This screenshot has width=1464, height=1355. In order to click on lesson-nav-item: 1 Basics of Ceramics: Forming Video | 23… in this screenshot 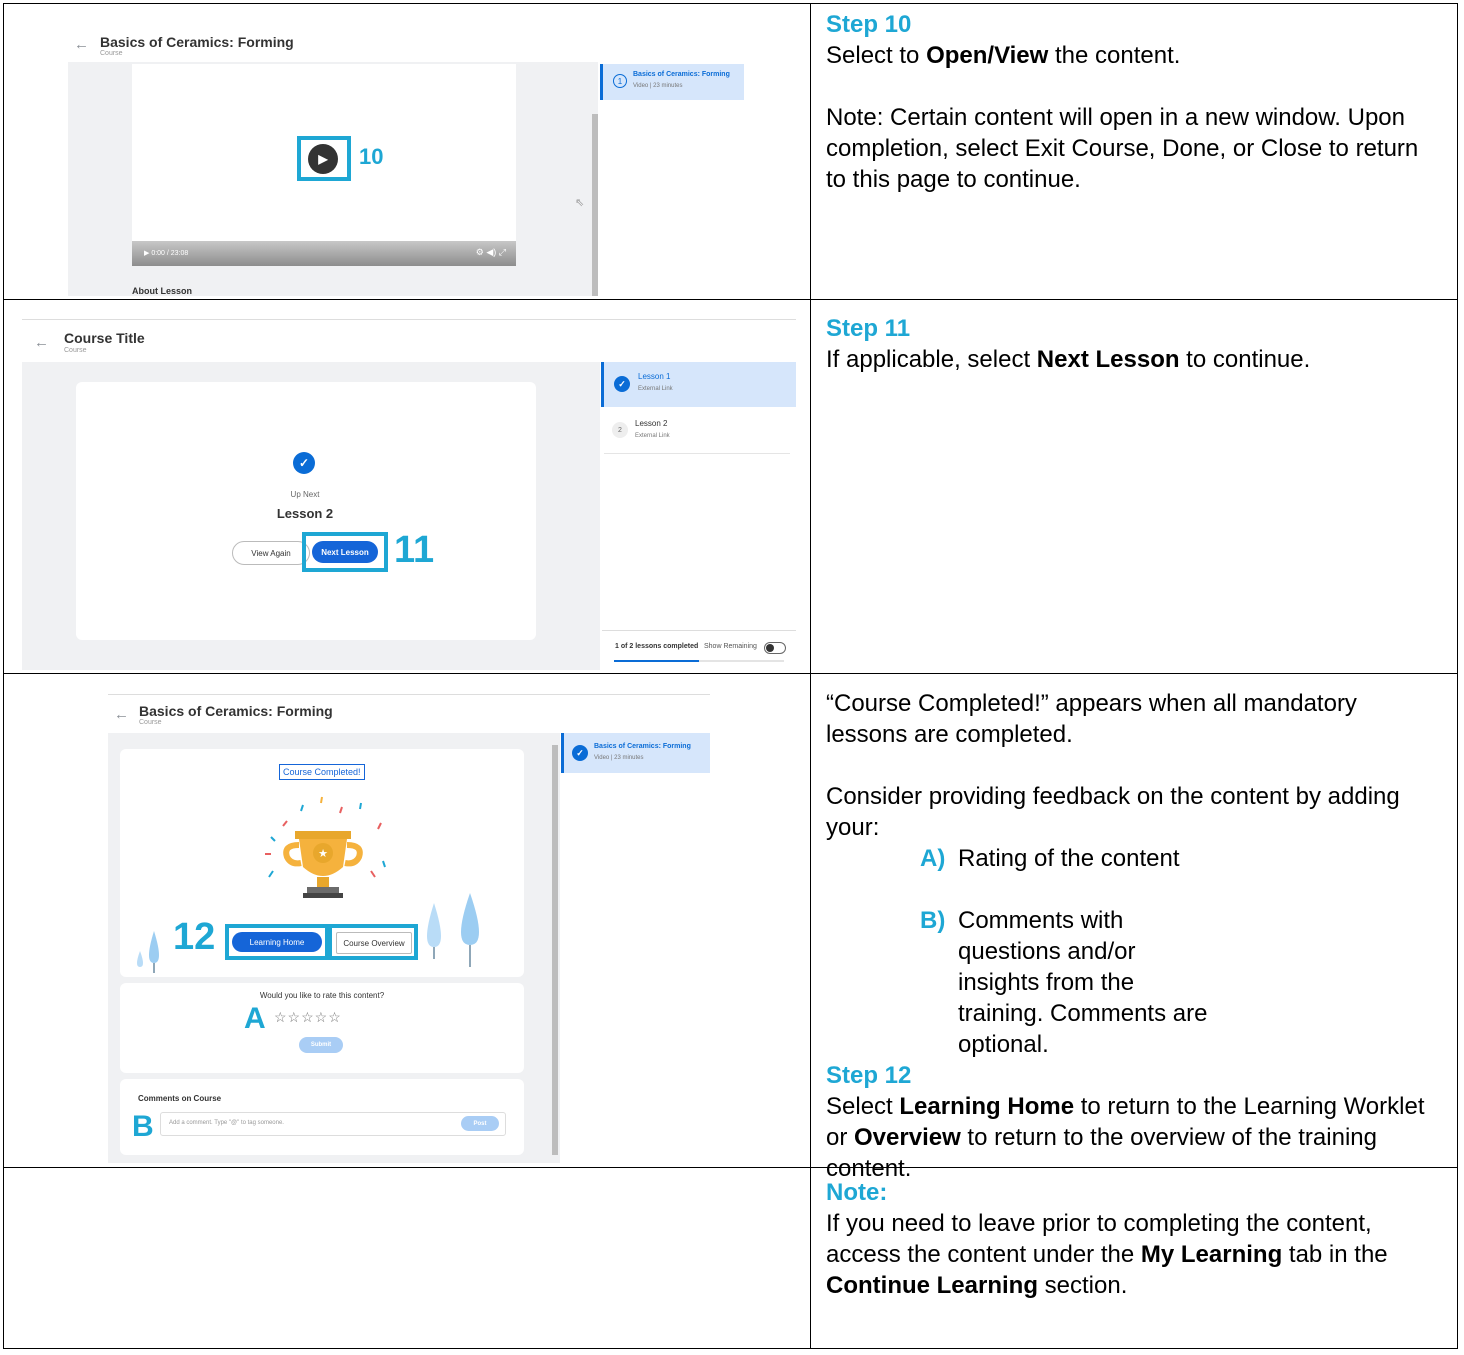, I will do `click(672, 82)`.